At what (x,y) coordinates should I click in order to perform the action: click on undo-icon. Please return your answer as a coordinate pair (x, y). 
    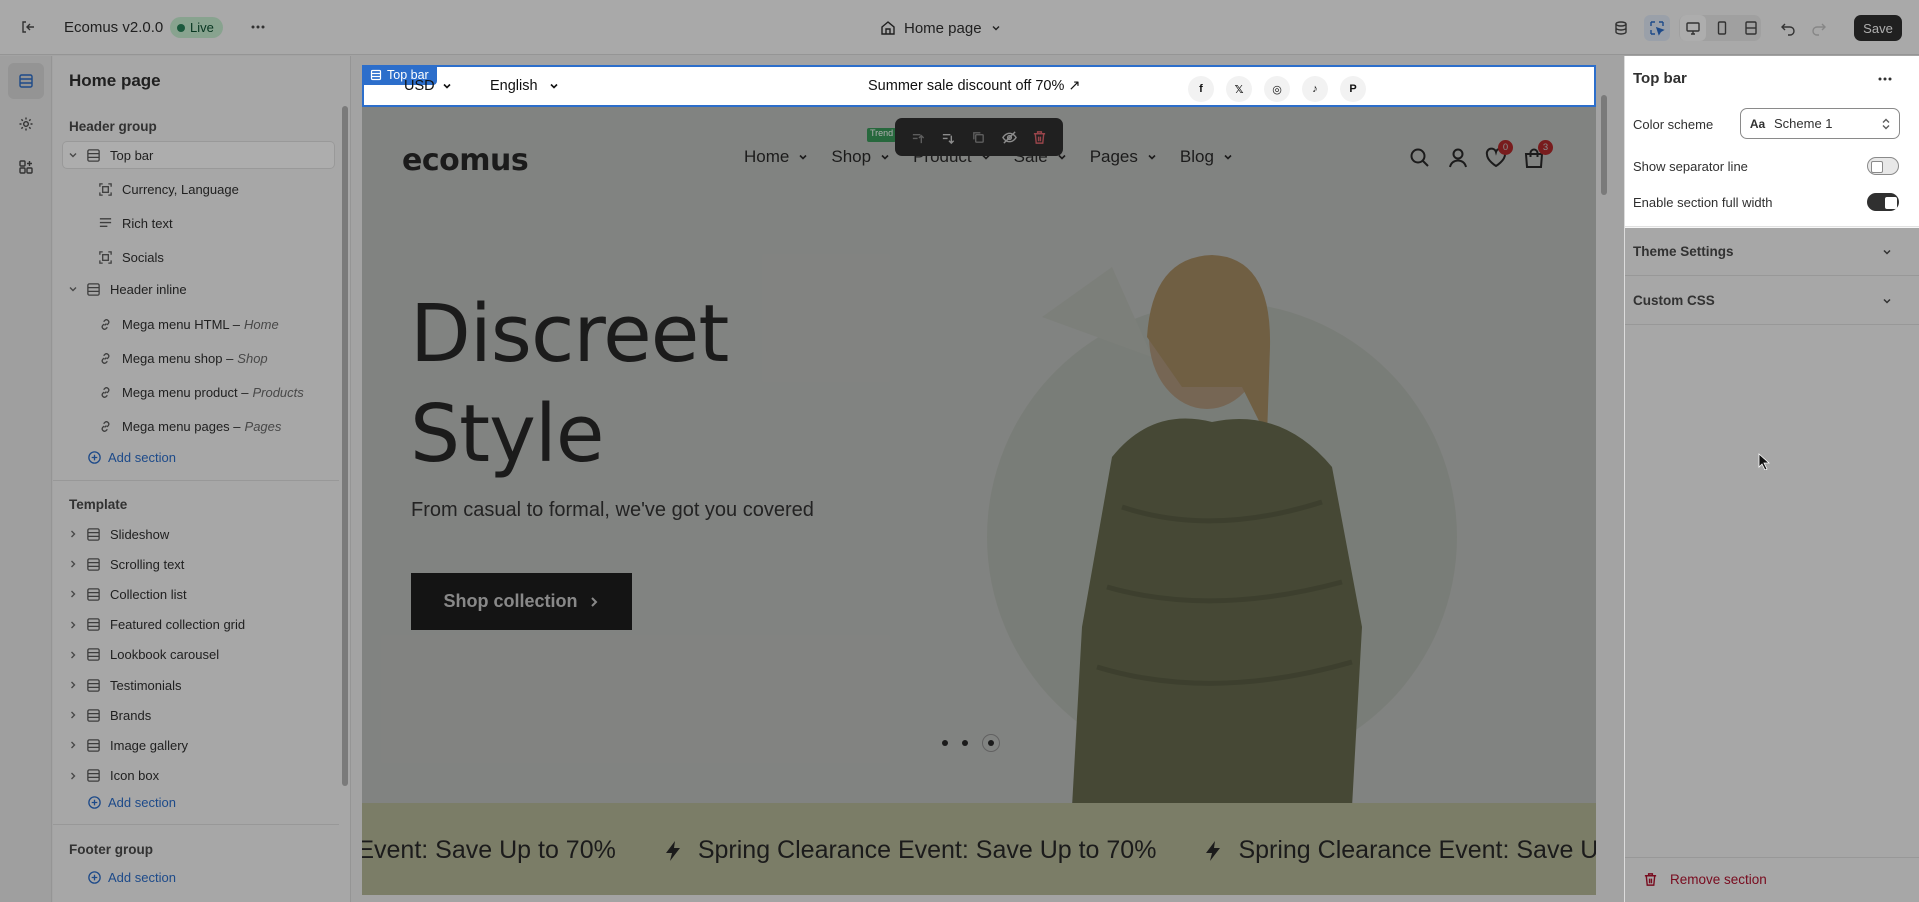
    Looking at the image, I should click on (1788, 28).